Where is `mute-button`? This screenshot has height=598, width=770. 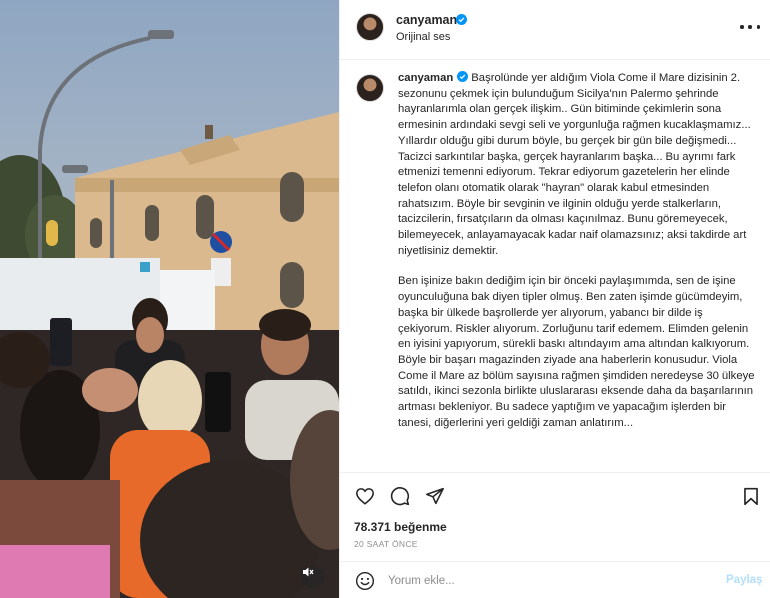 mute-button is located at coordinates (313, 577).